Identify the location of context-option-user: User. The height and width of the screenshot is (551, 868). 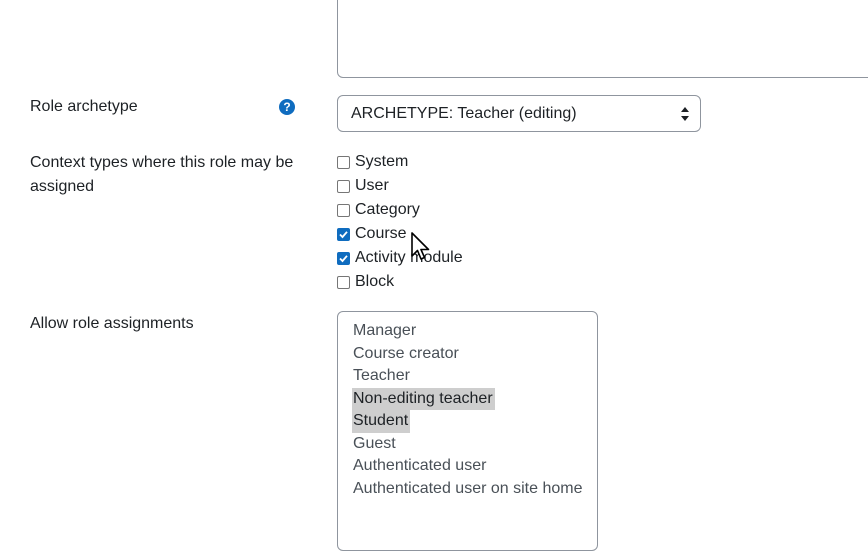
(363, 186).